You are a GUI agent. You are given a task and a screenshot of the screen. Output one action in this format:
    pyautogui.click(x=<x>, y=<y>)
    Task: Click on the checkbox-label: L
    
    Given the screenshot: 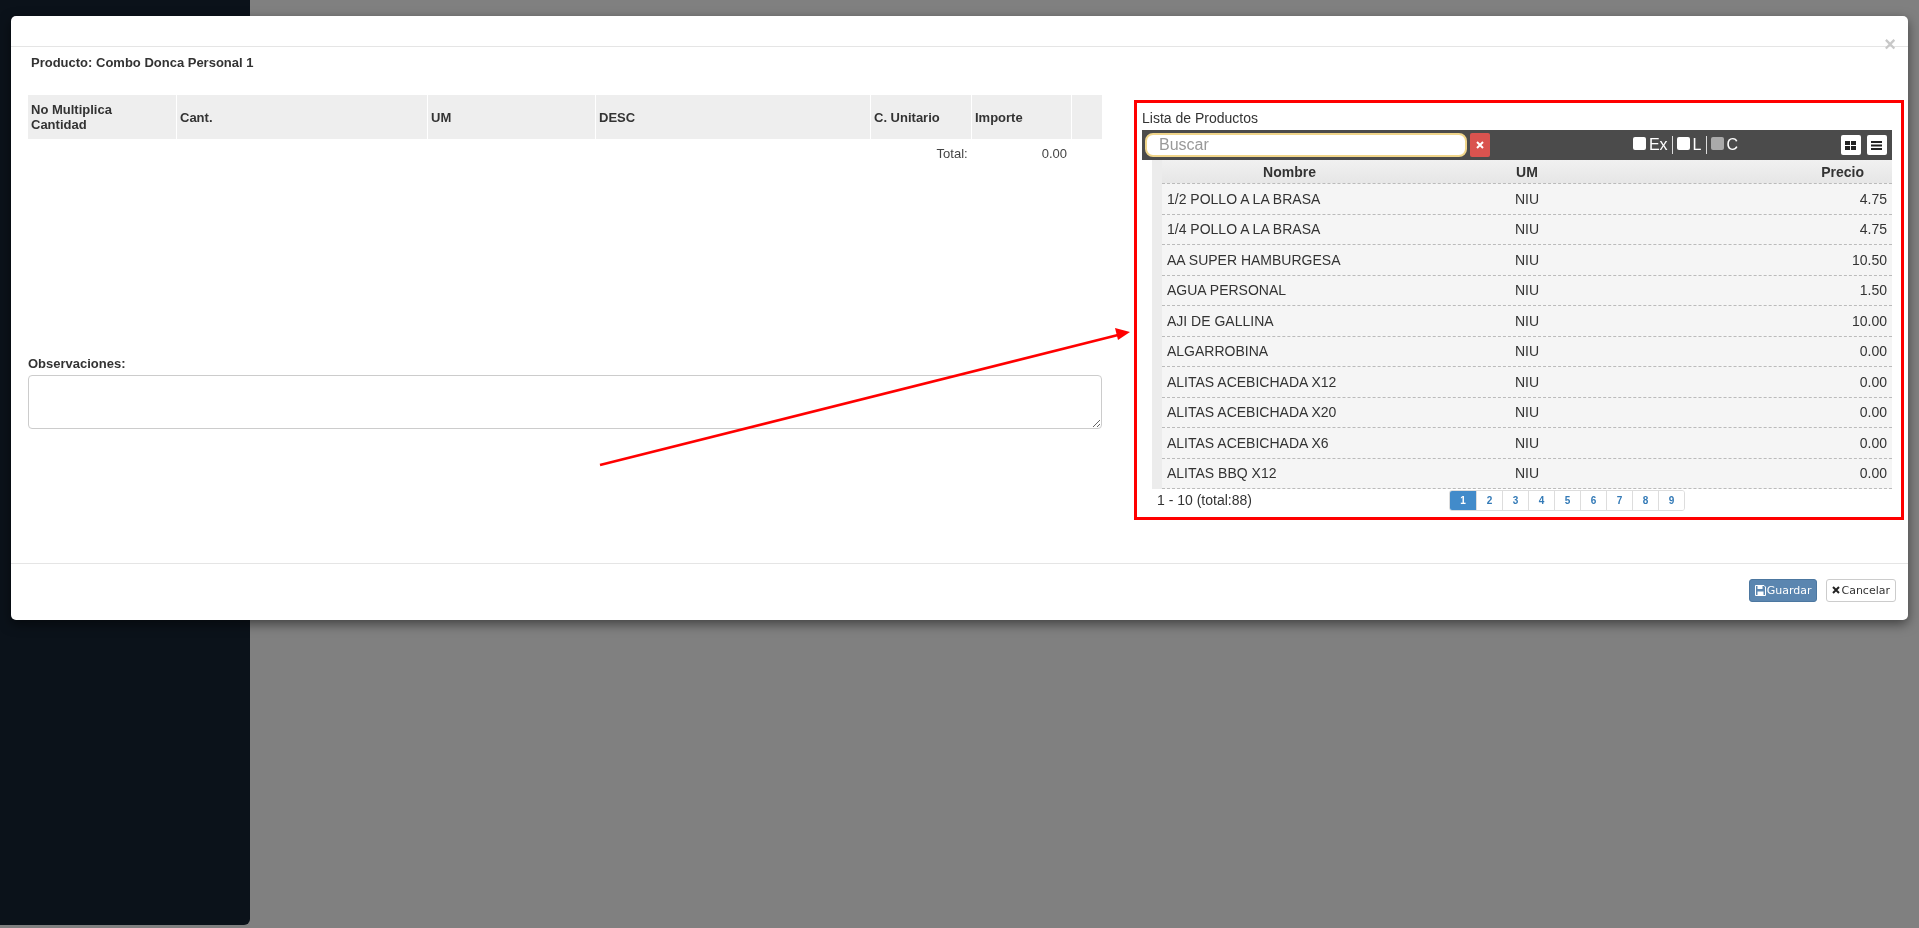 What is the action you would take?
    pyautogui.click(x=1697, y=145)
    